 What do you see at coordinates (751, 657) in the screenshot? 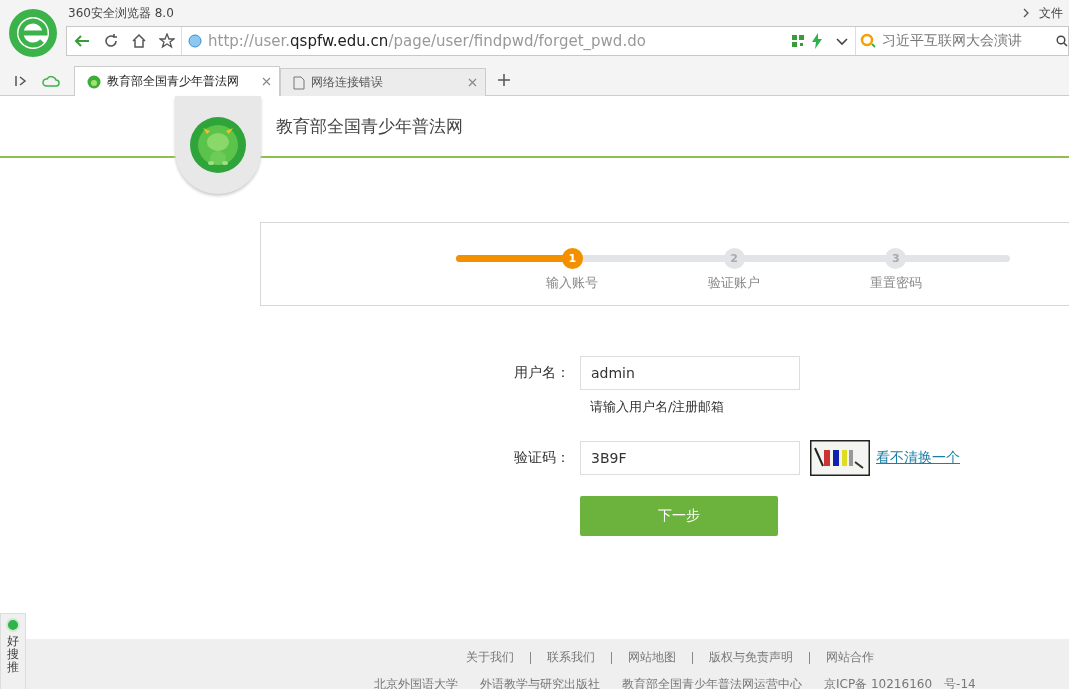
I see `footer-link: 版权与免责声明` at bounding box center [751, 657].